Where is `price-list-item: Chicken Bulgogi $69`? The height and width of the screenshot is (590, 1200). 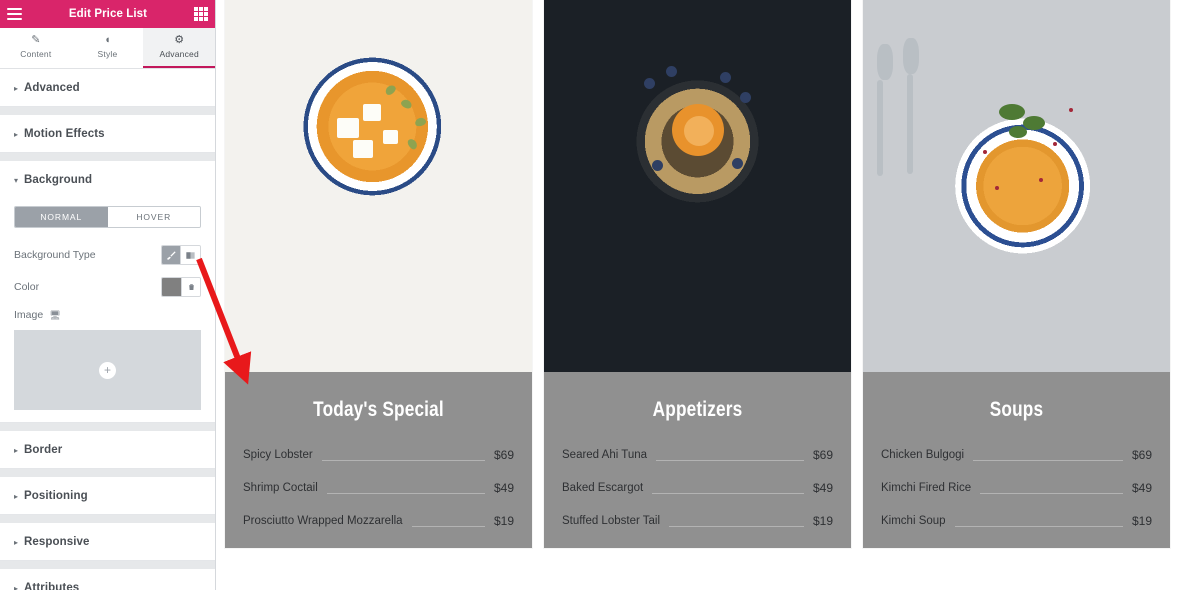
price-list-item: Chicken Bulgogi $69 is located at coordinates (1016, 455).